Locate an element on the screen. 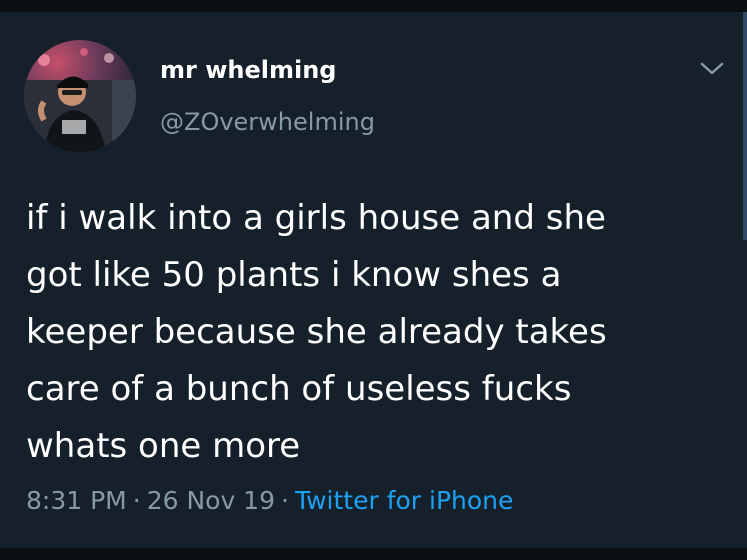 Image resolution: width=747 pixels, height=560 pixels. tweet-text-line: if i walk into a girls house and she is located at coordinates (316, 218).